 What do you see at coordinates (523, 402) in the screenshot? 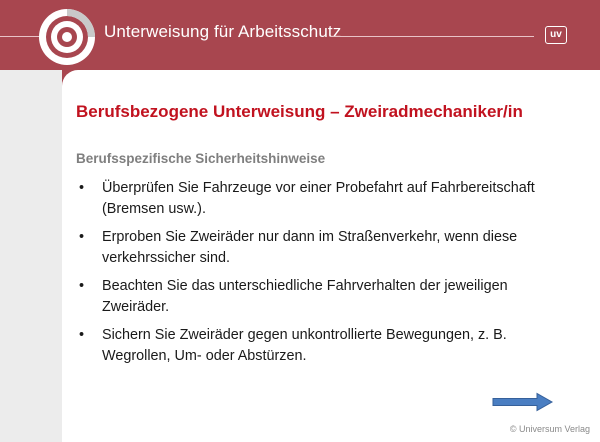
I see `arrow-right-icon` at bounding box center [523, 402].